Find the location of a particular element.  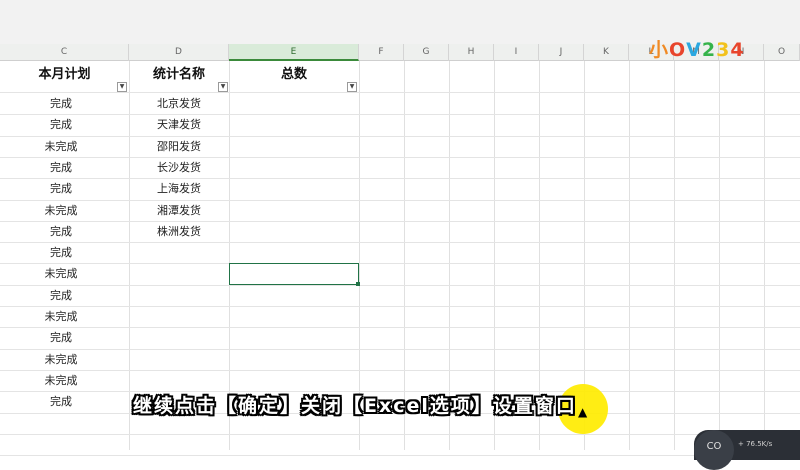

name-cell: 天津发货 is located at coordinates (179, 124).